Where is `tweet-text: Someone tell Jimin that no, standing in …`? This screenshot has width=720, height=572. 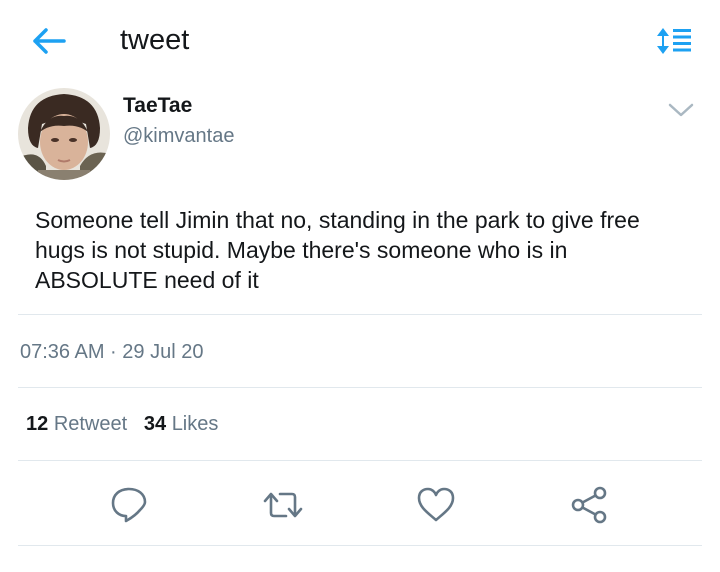
tweet-text: Someone tell Jimin that no, standing in … is located at coordinates (337, 250).